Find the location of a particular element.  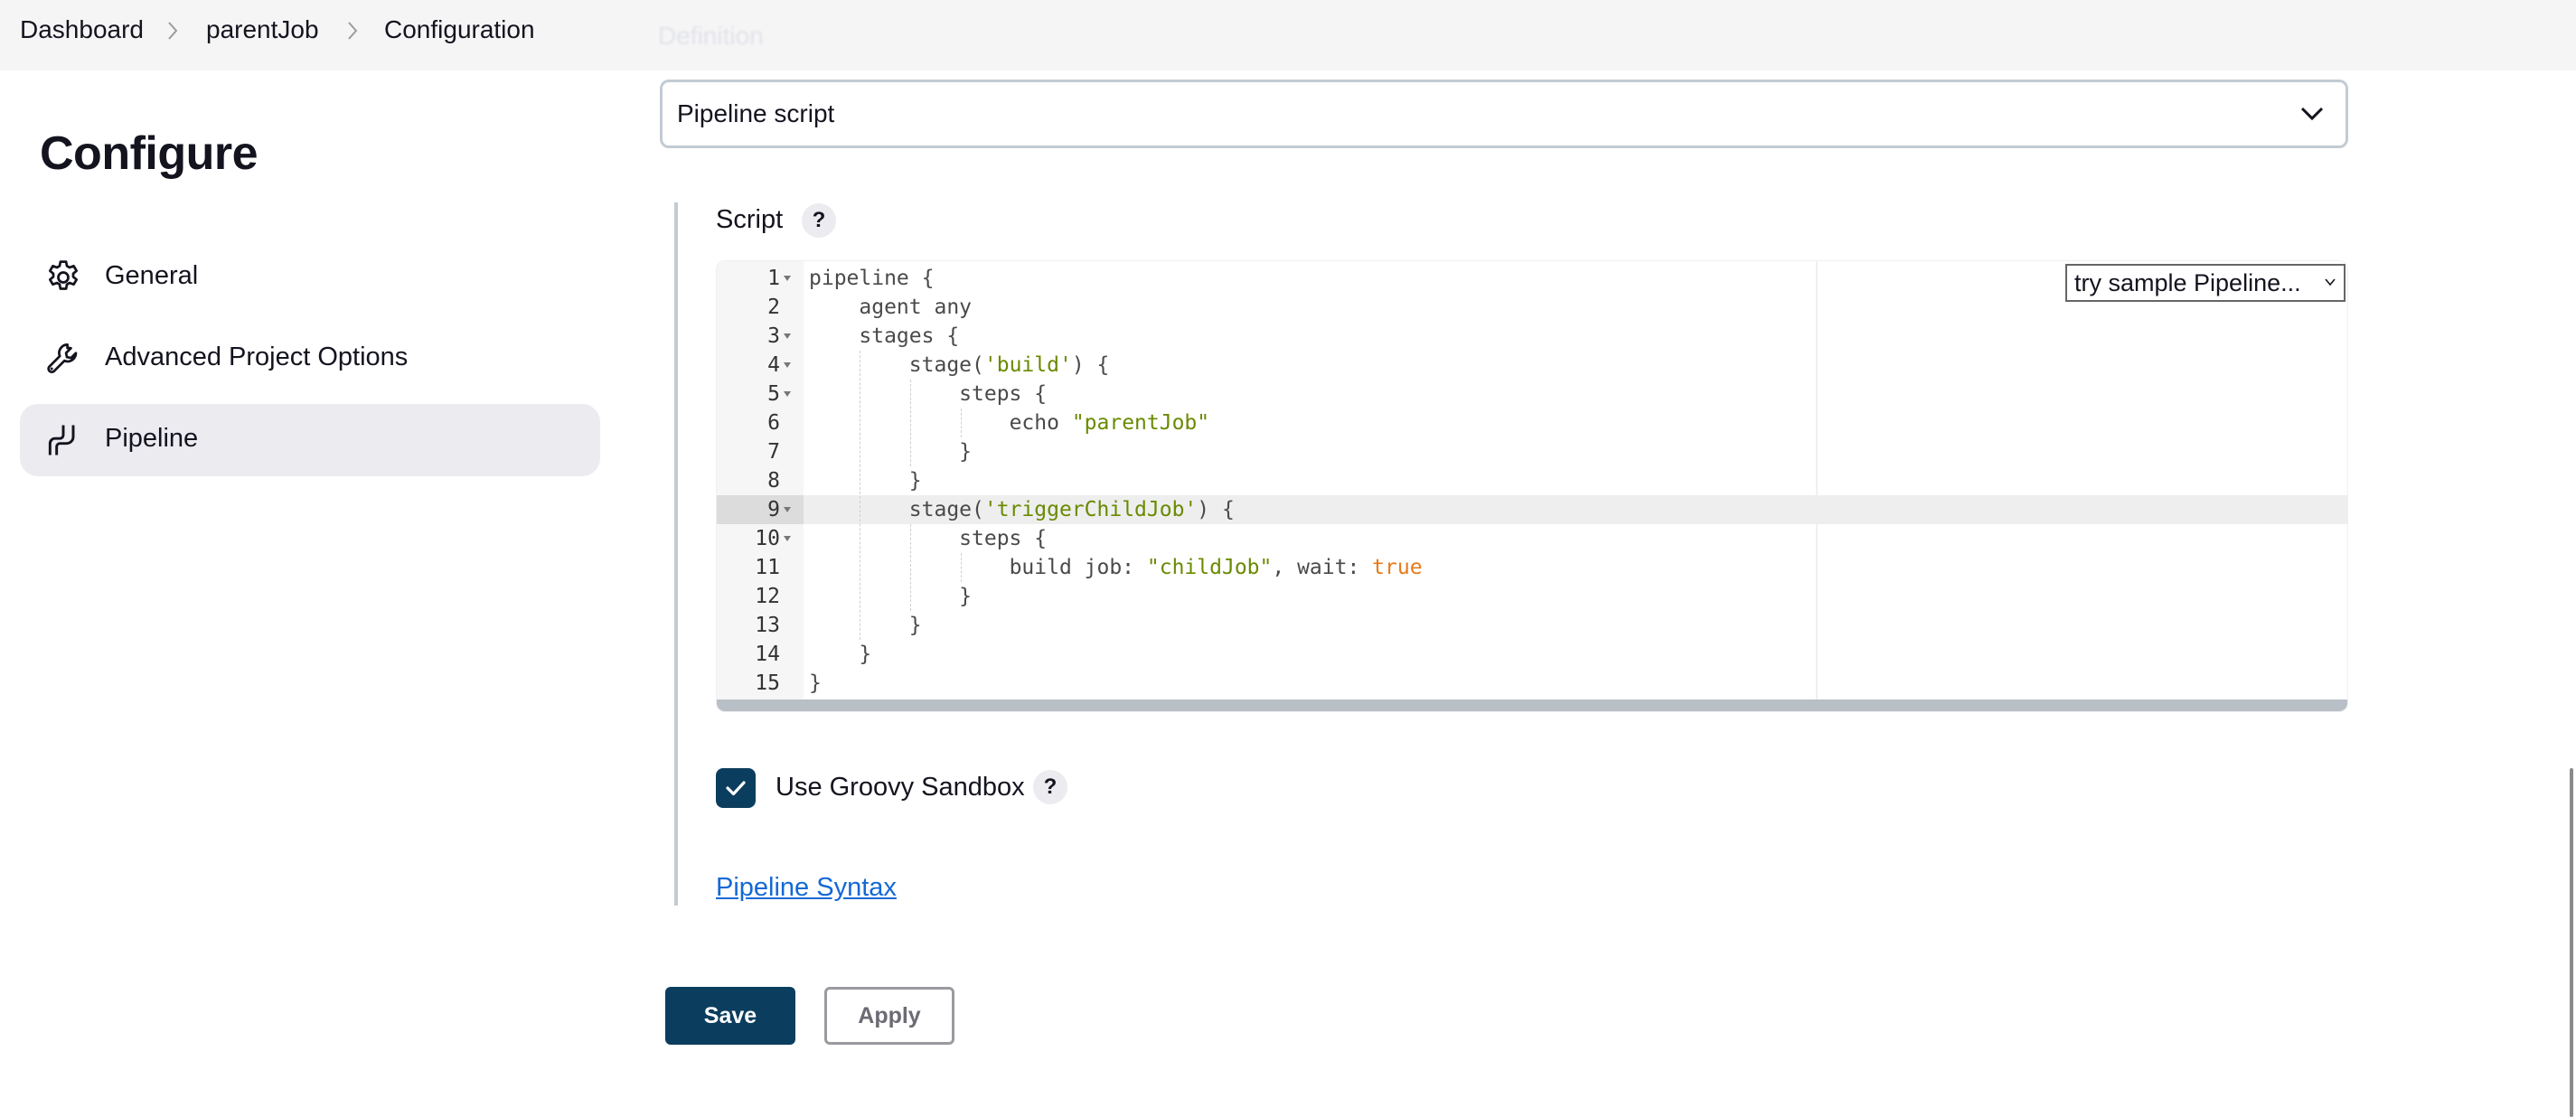

checkmark-icon is located at coordinates (736, 788).